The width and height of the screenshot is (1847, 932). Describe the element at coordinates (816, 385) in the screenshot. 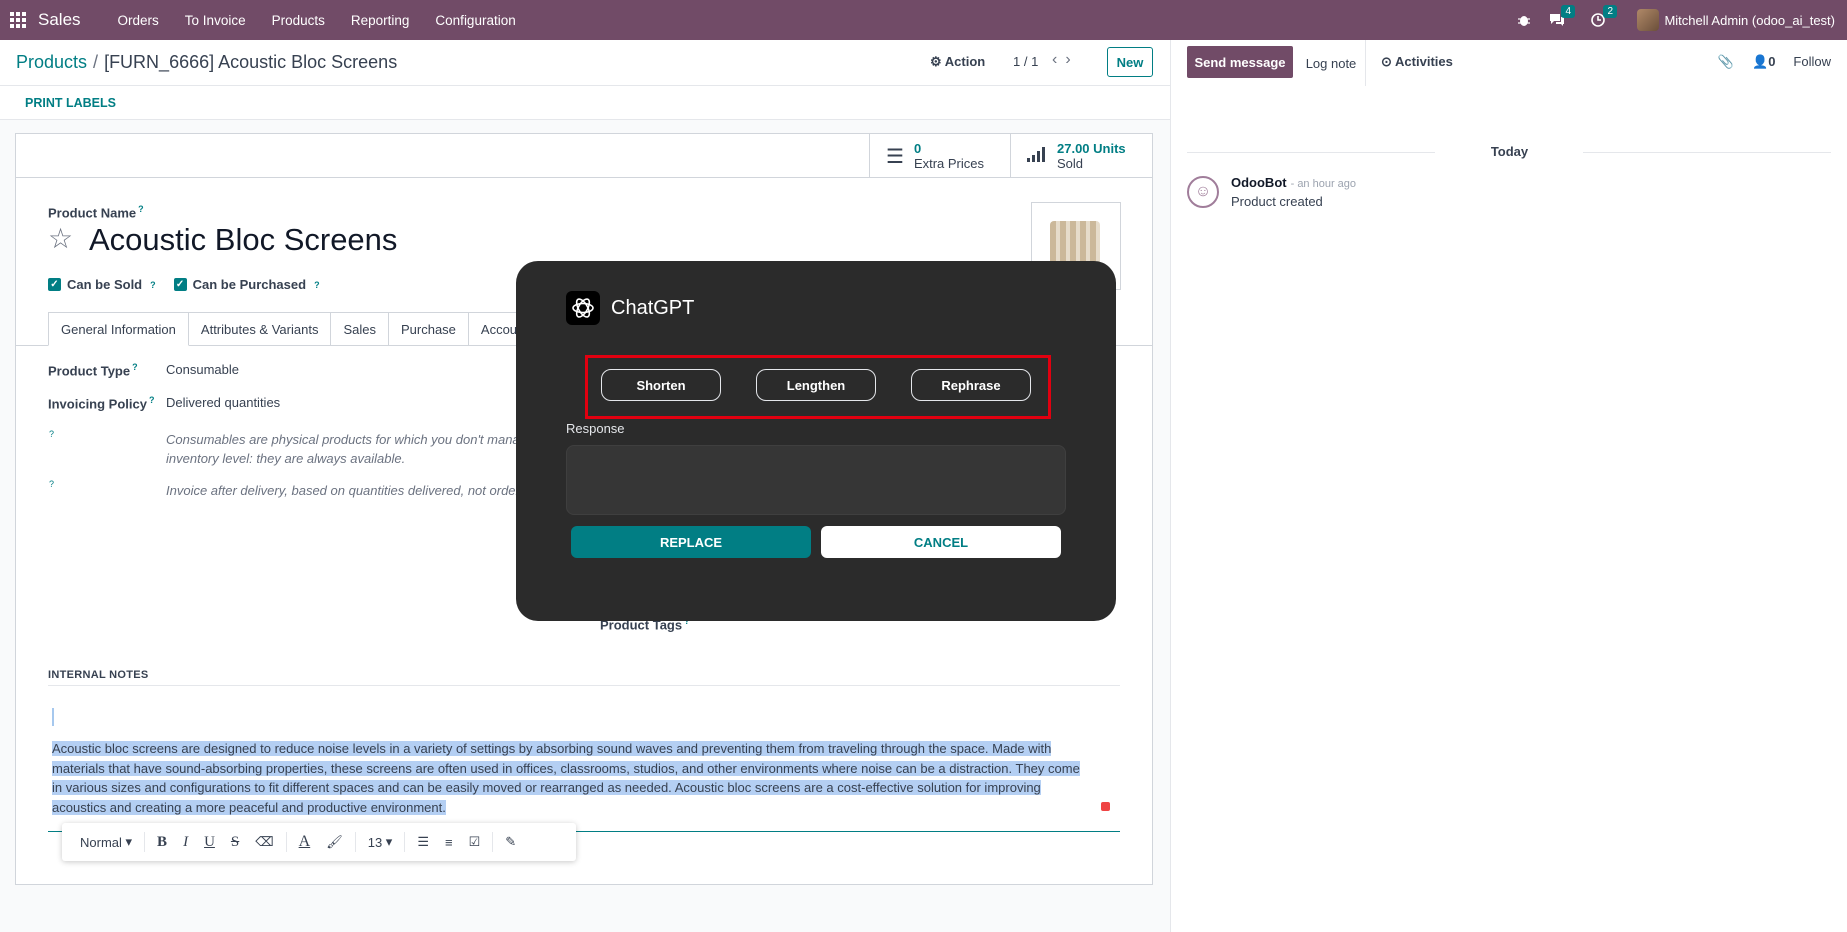

I see `lengthen-button: Lengthen` at that location.